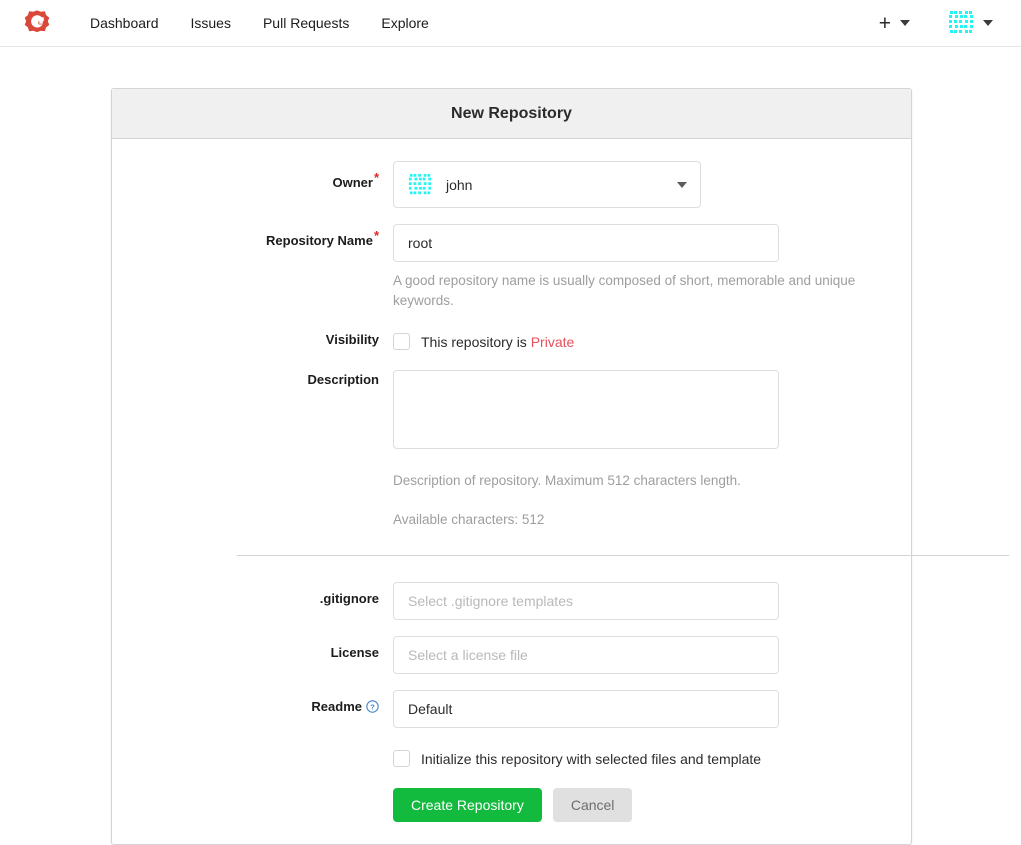 The image size is (1021, 845). I want to click on owner-control: john, so click(652, 184).